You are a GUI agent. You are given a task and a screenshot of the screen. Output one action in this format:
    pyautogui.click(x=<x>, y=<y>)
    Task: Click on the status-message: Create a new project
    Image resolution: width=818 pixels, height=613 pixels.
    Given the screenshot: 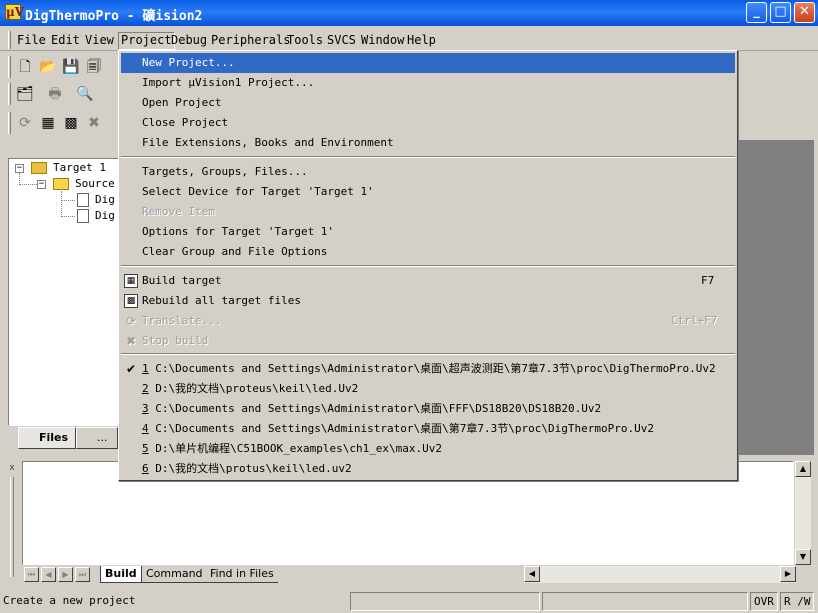 What is the action you would take?
    pyautogui.click(x=69, y=600)
    